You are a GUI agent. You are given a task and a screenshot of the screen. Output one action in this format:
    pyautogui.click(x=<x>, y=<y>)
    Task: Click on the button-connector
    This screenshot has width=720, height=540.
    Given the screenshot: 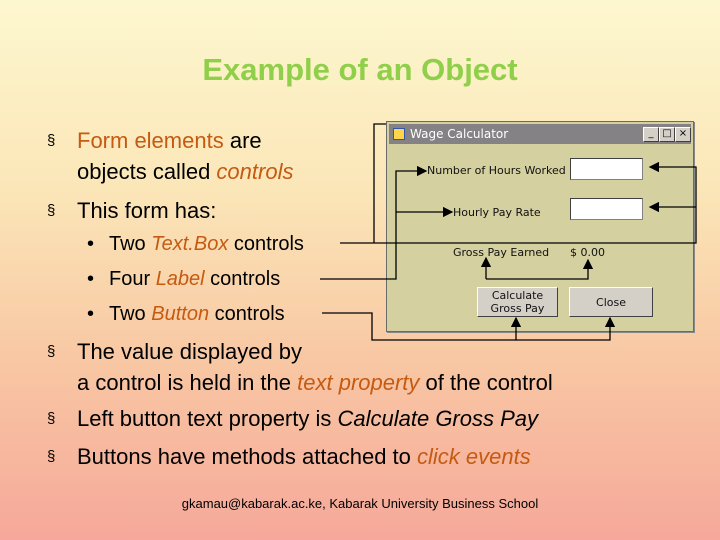 What is the action you would take?
    pyautogui.click(x=422, y=326)
    